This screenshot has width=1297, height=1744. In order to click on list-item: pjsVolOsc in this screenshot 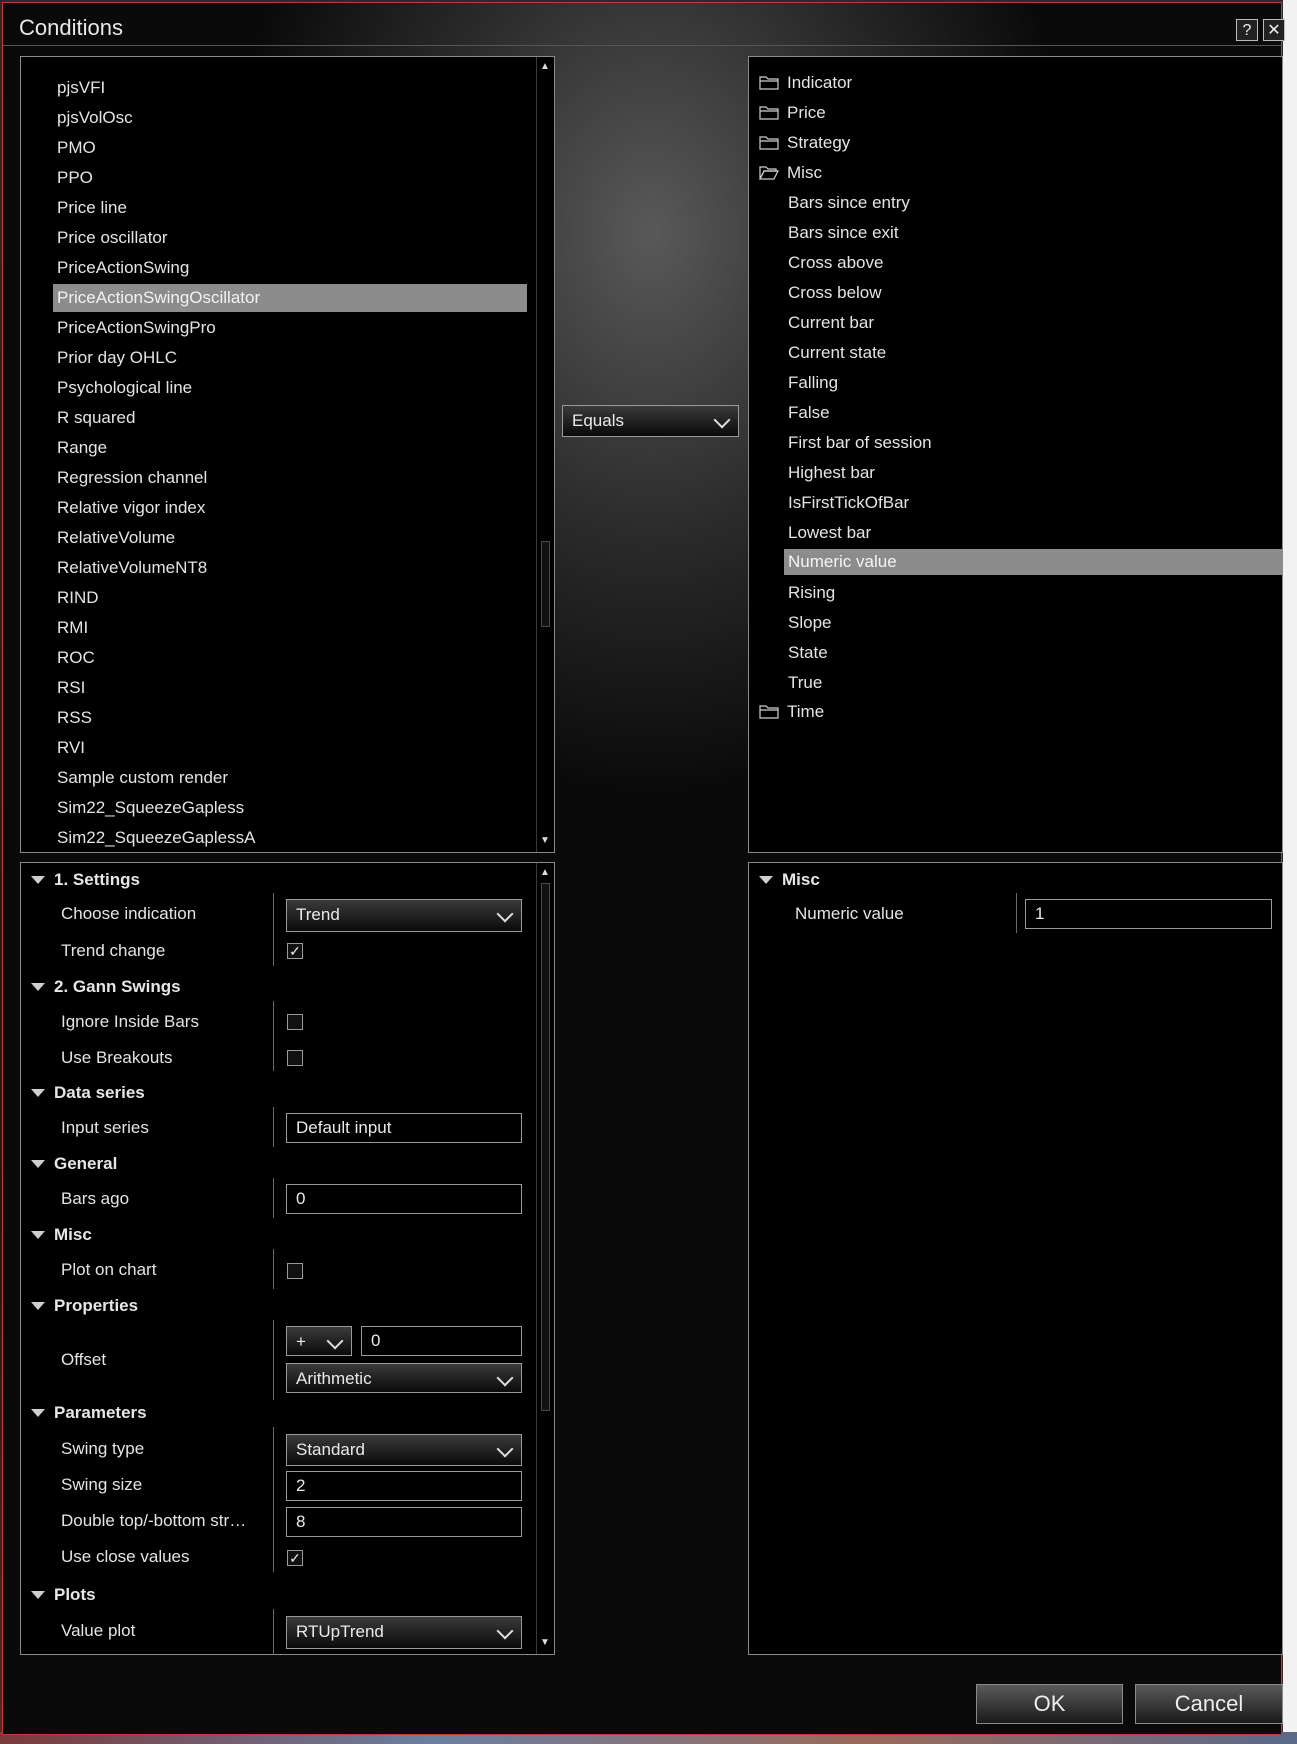, I will do `click(95, 118)`.